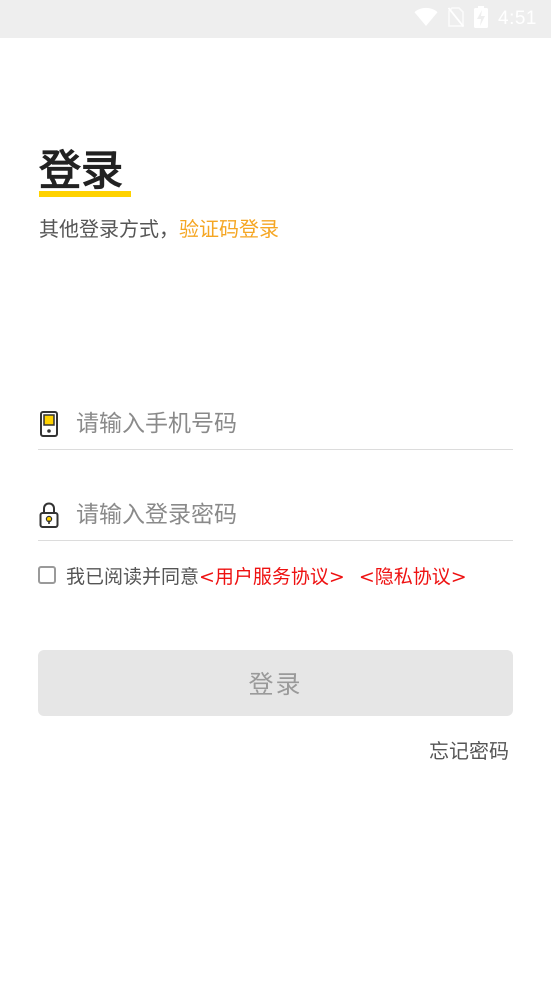  I want to click on agreement-row: 我已阅读并同意 <用户服务协议> <隐私协议>, so click(252, 575).